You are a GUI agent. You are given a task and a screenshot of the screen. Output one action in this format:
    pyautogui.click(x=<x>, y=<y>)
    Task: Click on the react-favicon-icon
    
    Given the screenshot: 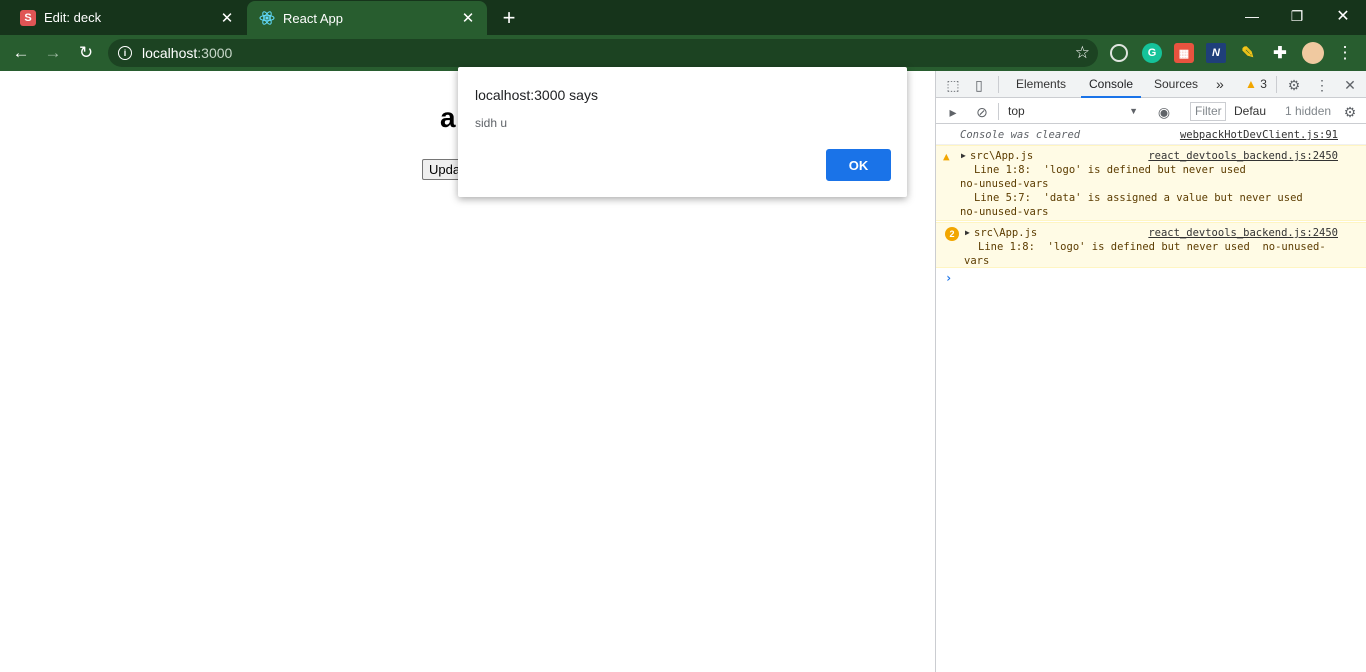 What is the action you would take?
    pyautogui.click(x=267, y=18)
    